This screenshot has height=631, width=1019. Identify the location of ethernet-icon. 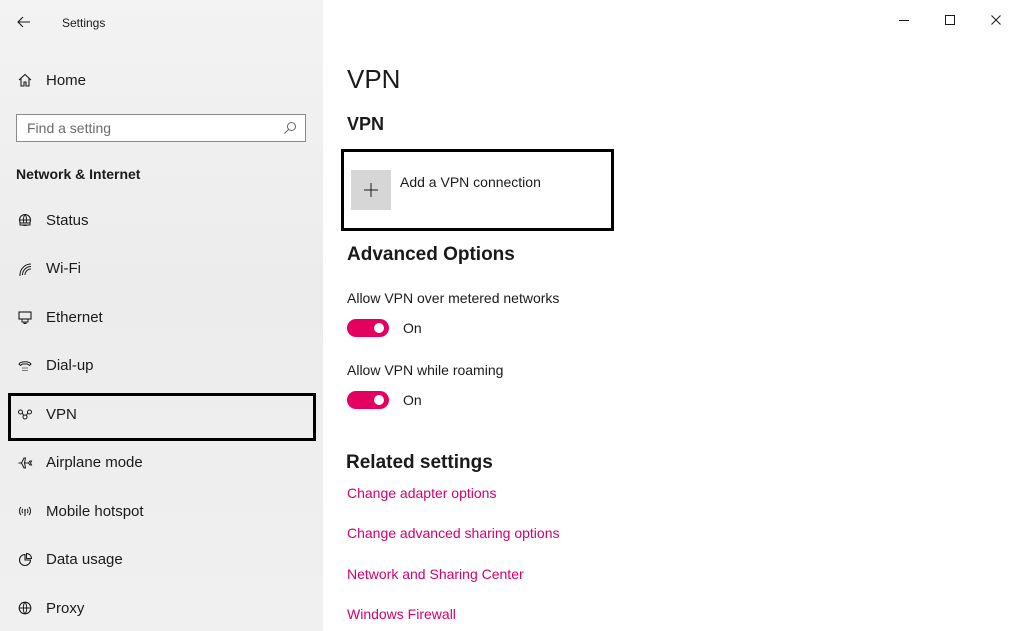
(23, 317).